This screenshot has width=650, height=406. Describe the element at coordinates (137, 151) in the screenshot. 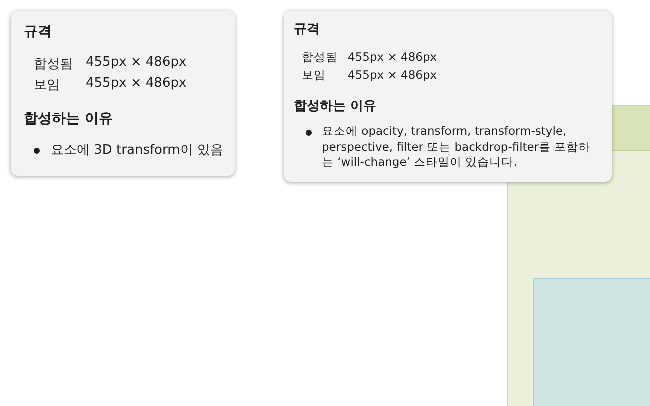

I see `reason-text: 요소에 3D transform이 있음` at that location.